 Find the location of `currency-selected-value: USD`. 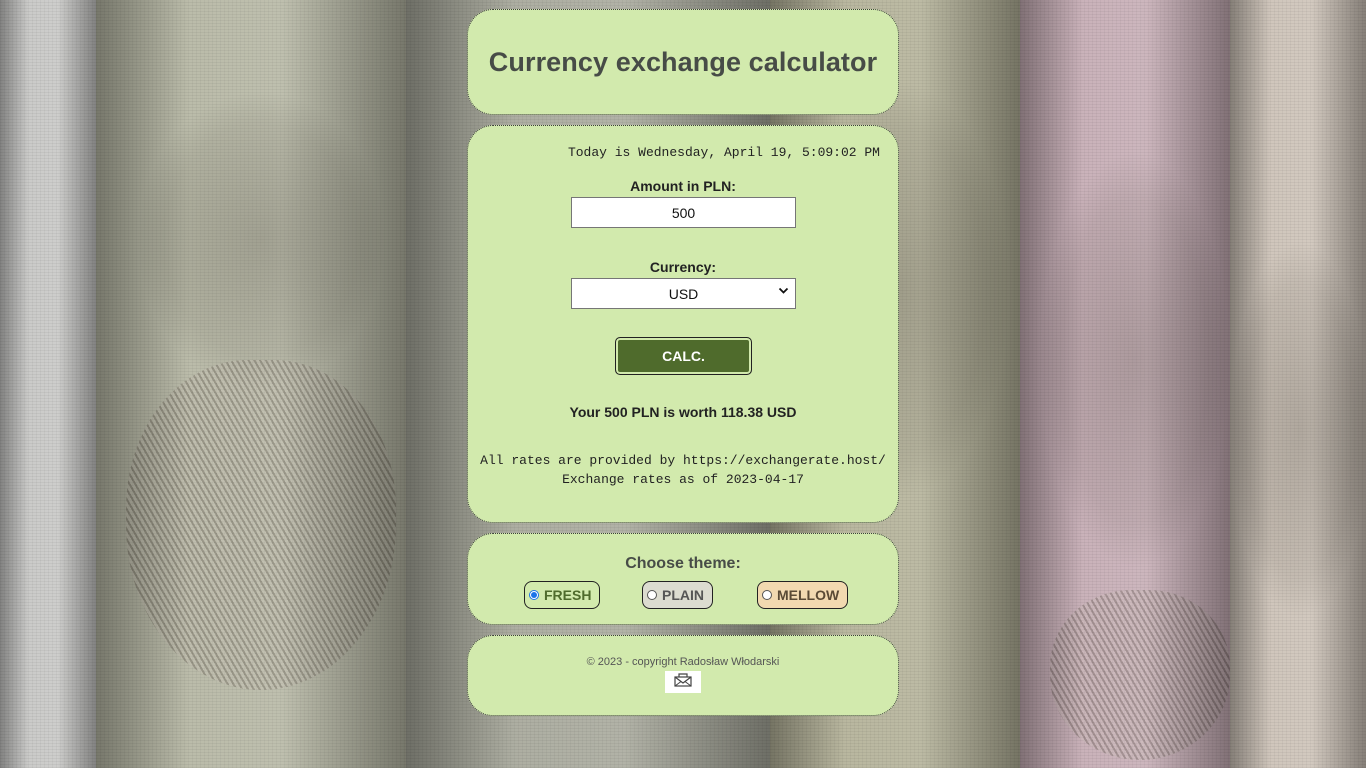

currency-selected-value: USD is located at coordinates (683, 293).